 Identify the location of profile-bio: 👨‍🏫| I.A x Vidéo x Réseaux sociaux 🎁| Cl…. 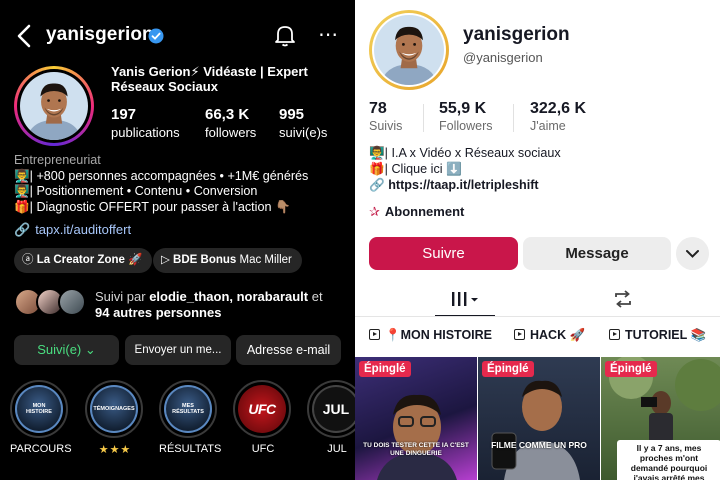
(539, 169).